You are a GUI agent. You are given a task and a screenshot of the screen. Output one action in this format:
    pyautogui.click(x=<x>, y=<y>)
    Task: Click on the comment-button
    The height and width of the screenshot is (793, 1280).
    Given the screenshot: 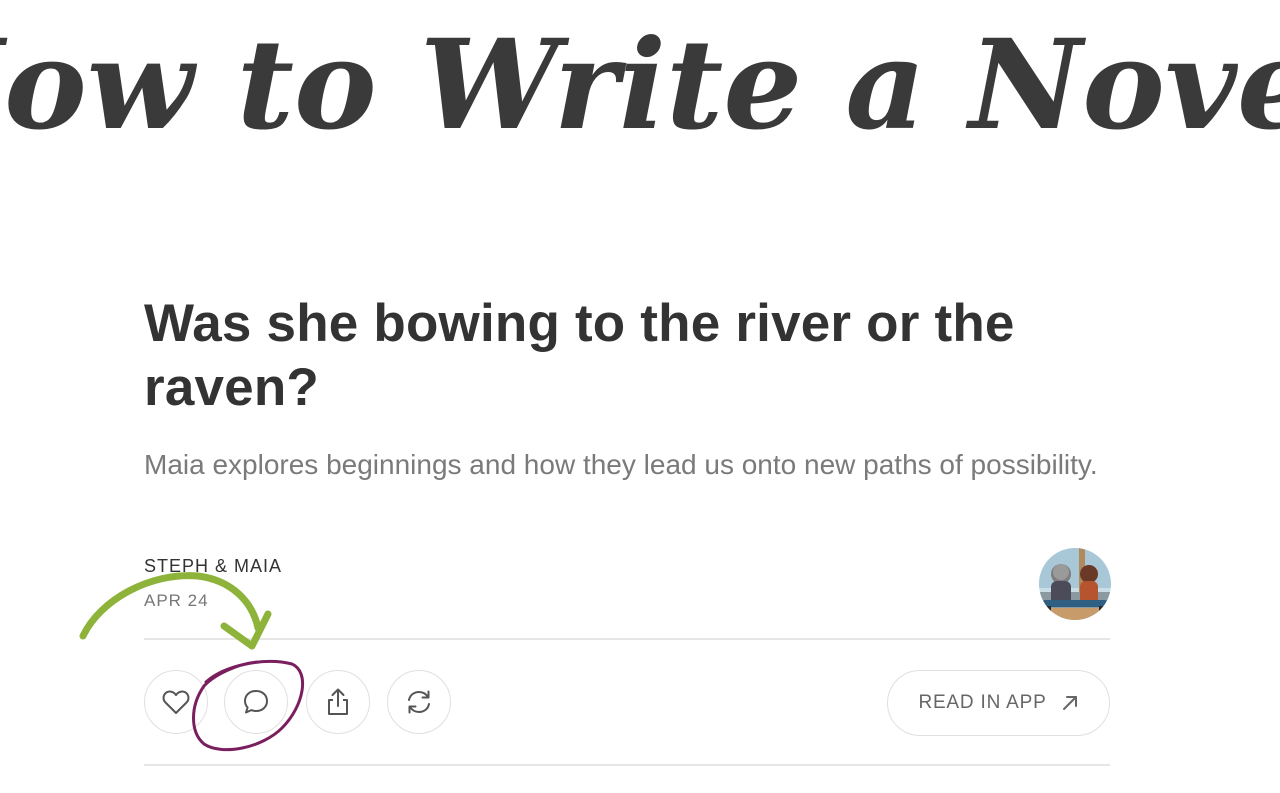 What is the action you would take?
    pyautogui.click(x=256, y=702)
    